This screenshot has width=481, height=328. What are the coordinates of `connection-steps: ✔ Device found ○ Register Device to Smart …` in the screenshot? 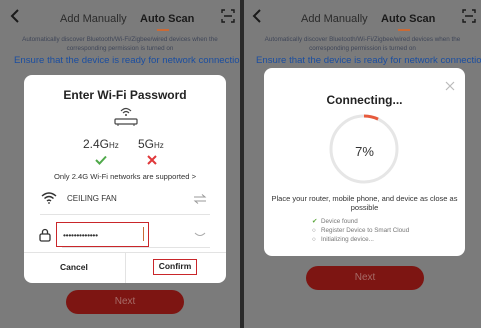 It's located at (360, 231).